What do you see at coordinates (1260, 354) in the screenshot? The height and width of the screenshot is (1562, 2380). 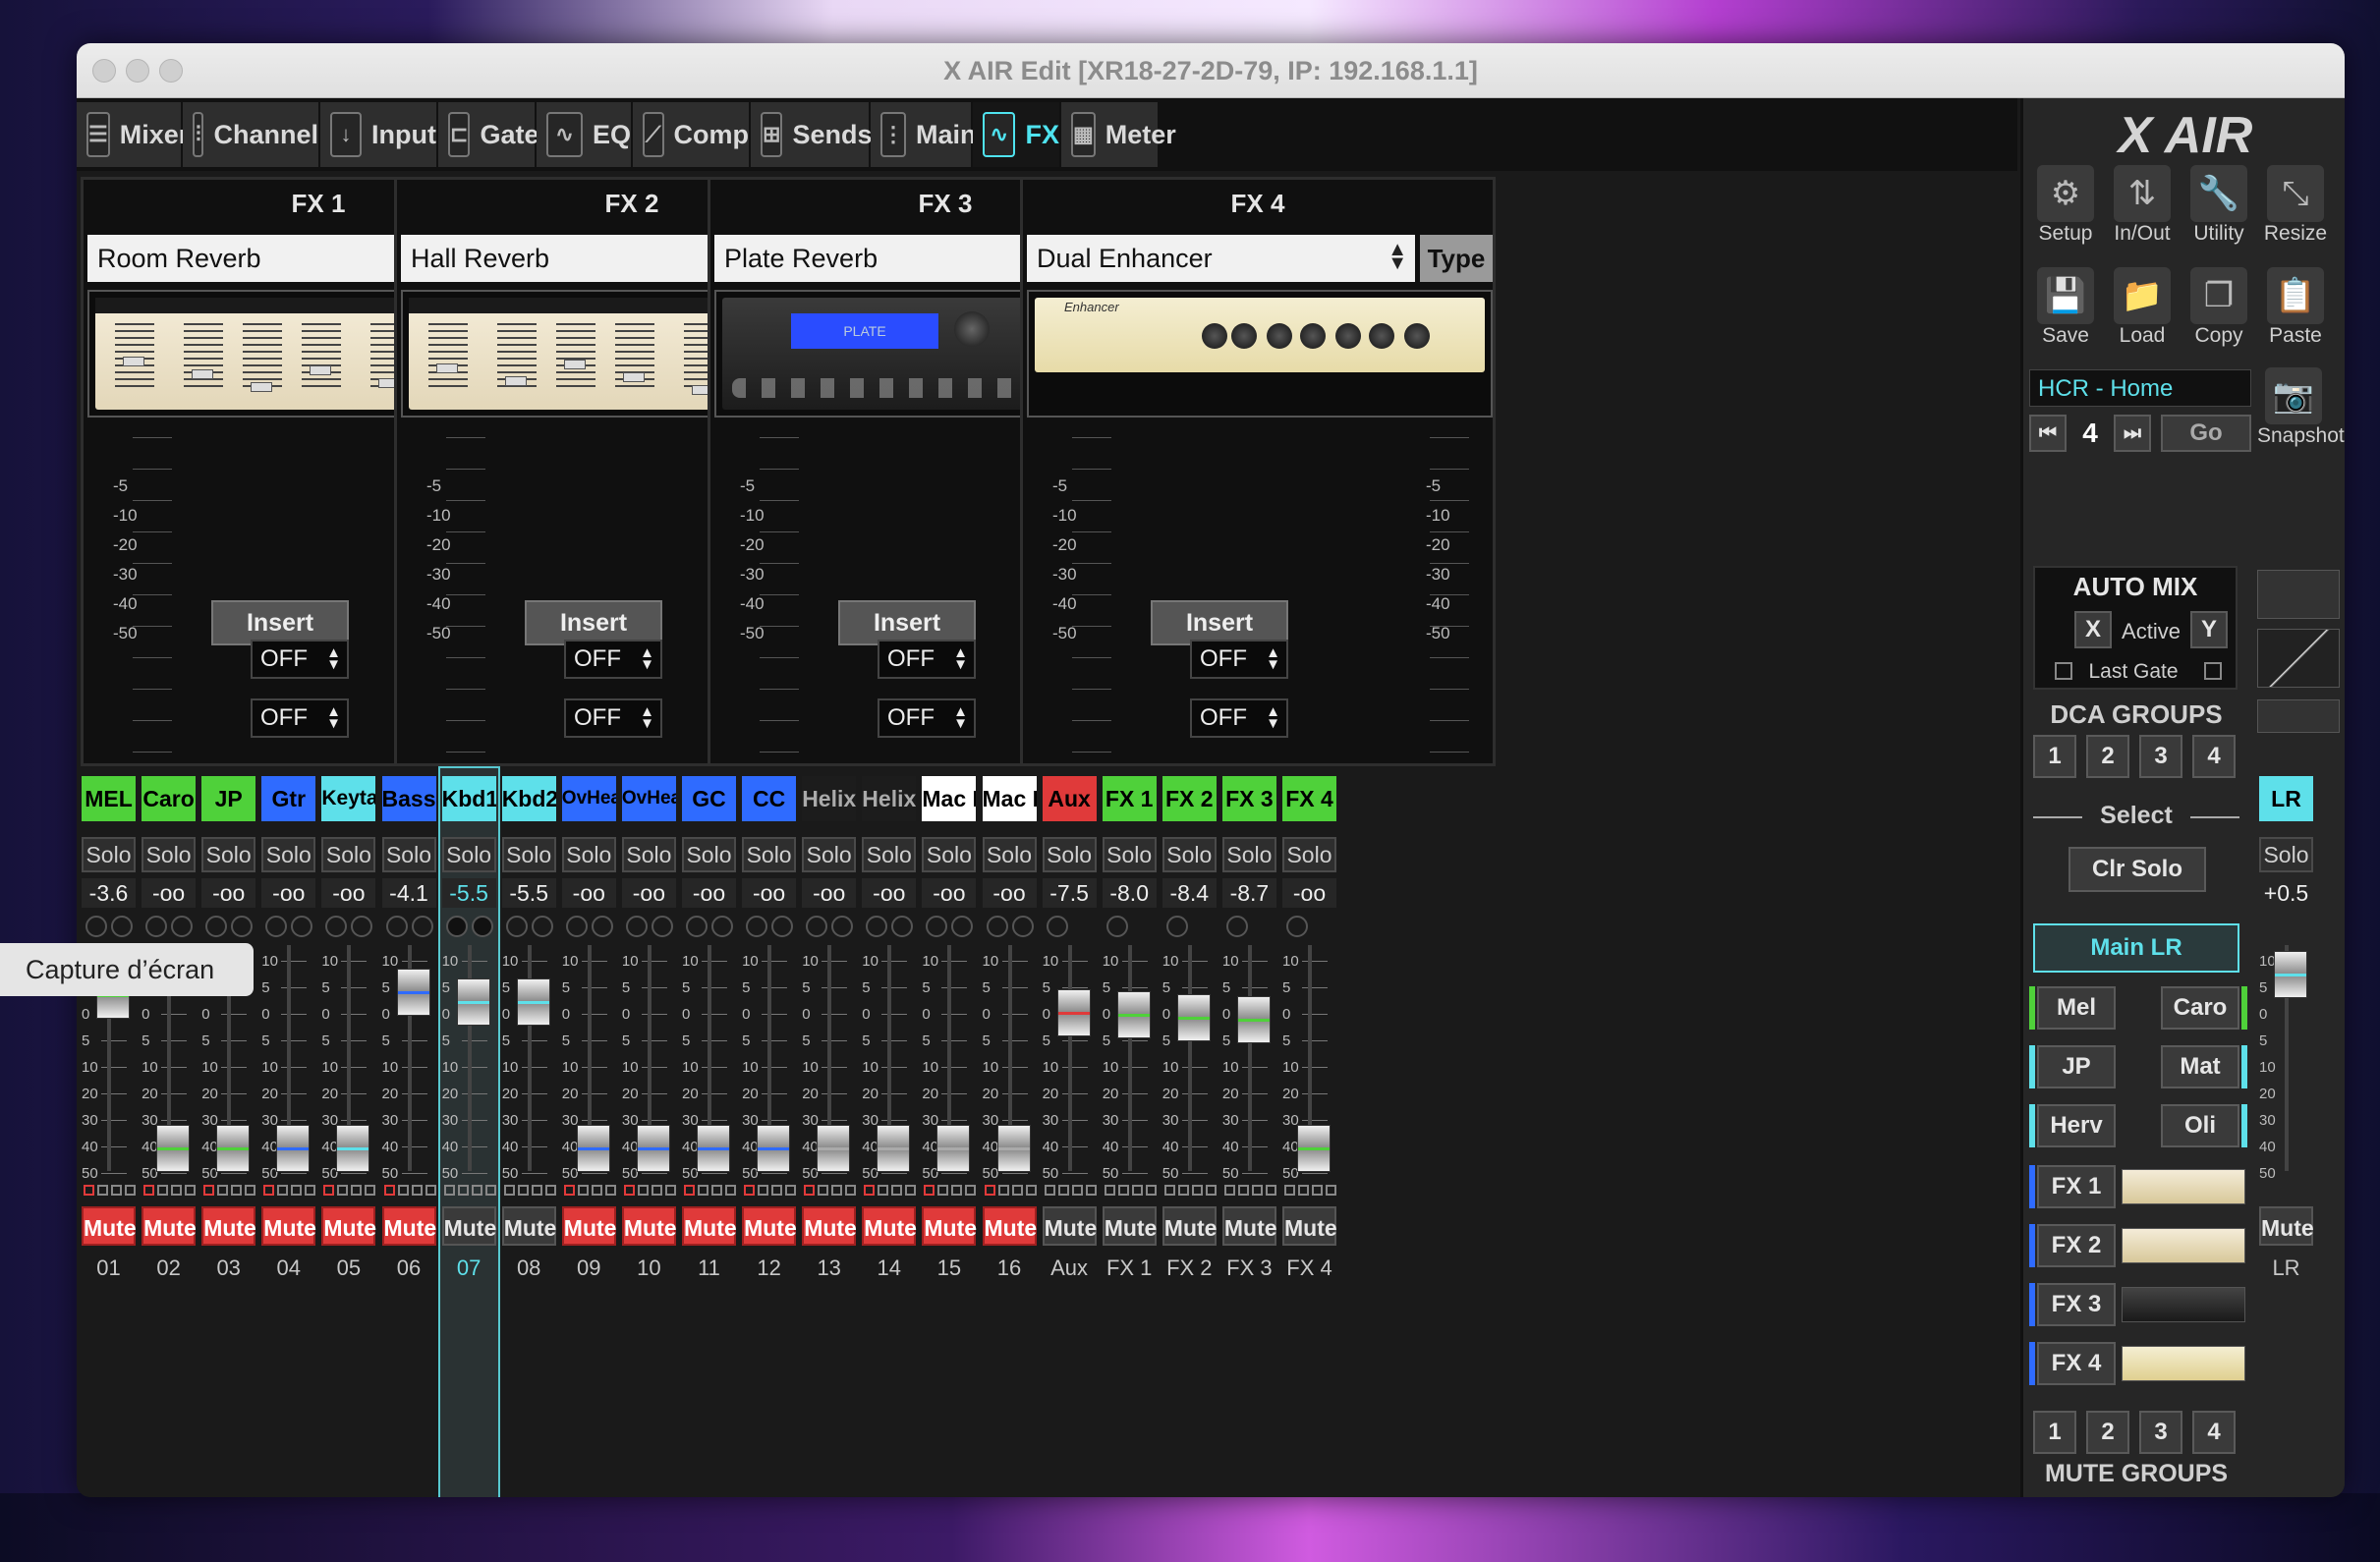 I see `fx-thumbnail: Enhancer` at bounding box center [1260, 354].